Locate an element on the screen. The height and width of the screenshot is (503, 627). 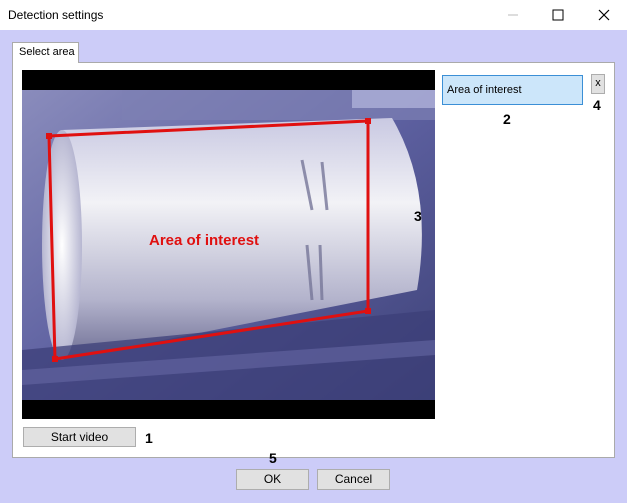
callout-1: 1 is located at coordinates (149, 438).